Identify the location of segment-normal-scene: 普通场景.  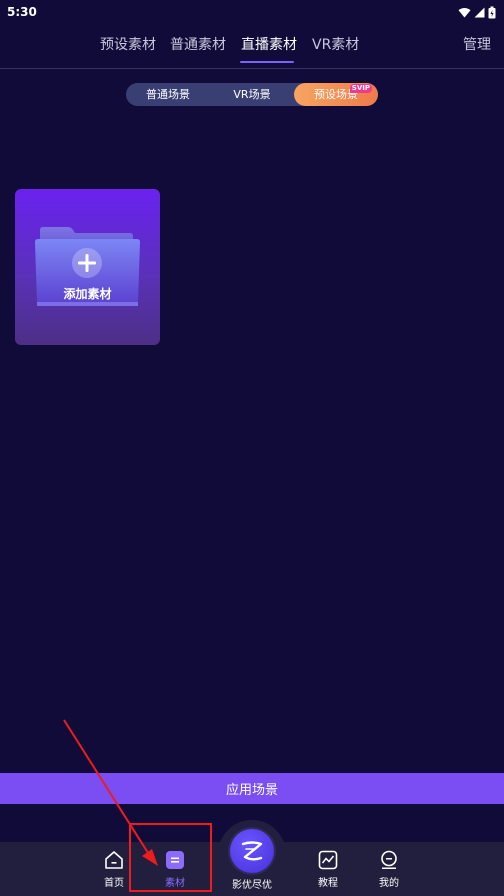
(168, 94).